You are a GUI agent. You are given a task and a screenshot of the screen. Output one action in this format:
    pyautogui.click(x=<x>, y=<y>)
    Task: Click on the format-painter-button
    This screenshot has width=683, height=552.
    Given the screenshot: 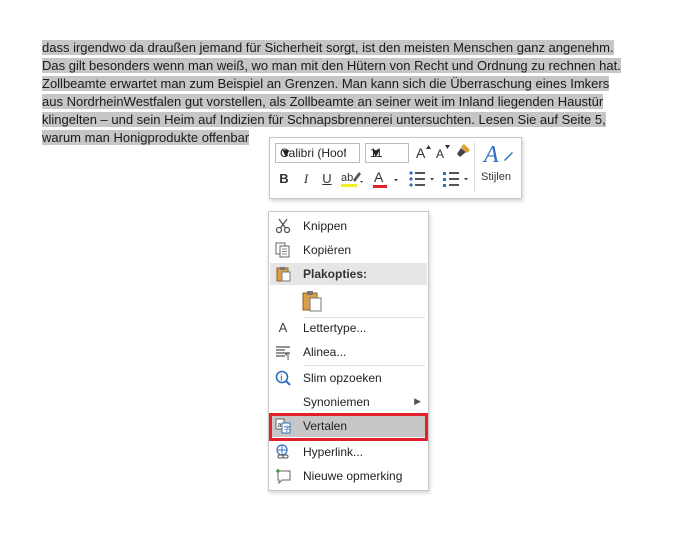 What is the action you would take?
    pyautogui.click(x=463, y=152)
    